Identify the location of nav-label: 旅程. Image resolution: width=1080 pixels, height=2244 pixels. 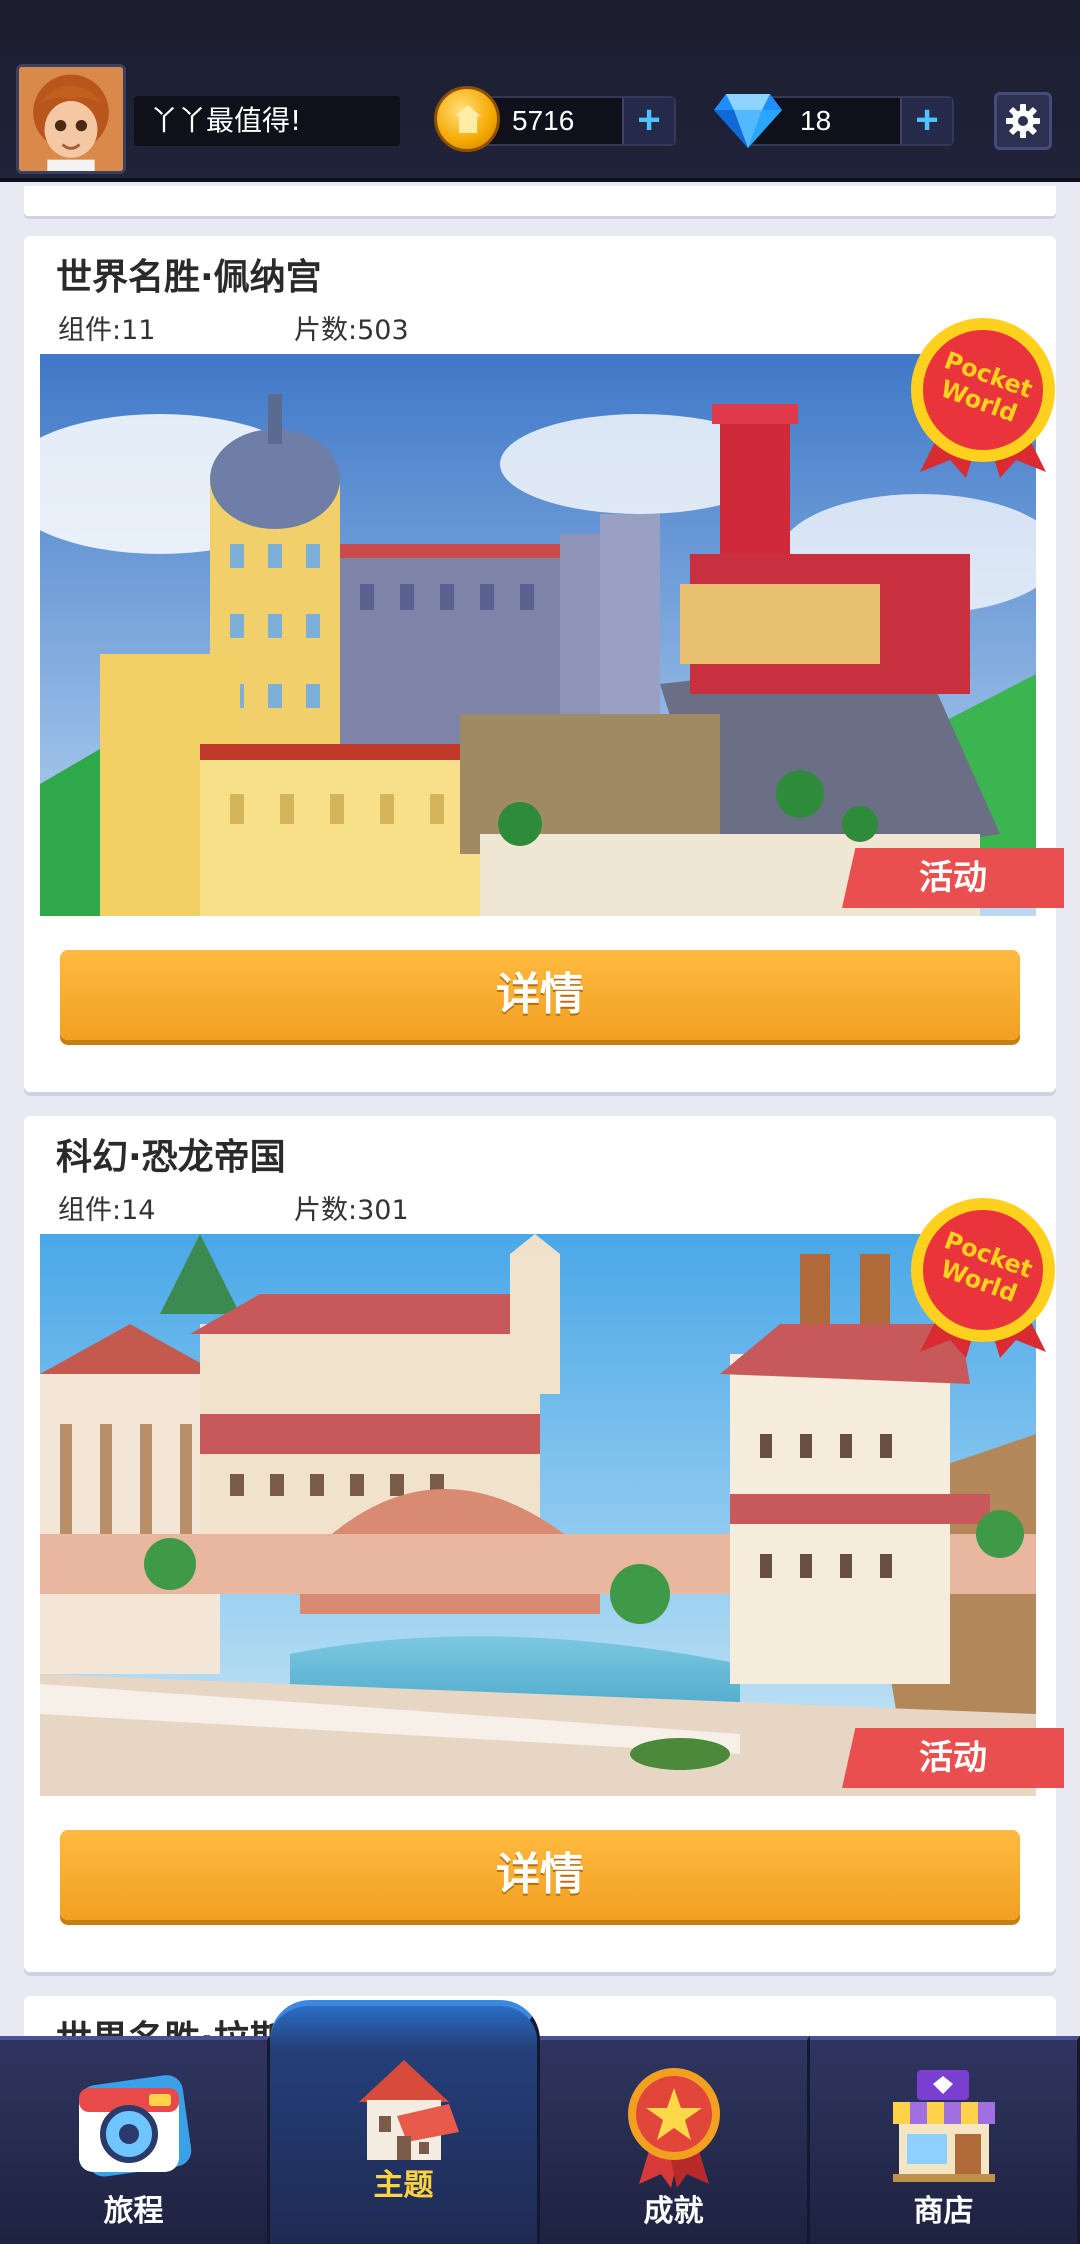
(133, 2211).